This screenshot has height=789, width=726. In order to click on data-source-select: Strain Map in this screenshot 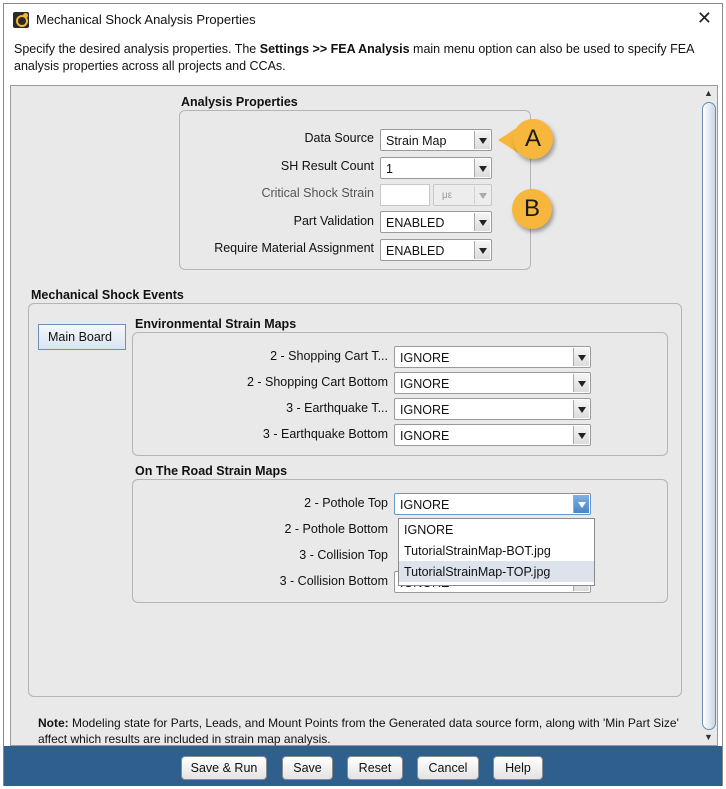, I will do `click(436, 140)`.